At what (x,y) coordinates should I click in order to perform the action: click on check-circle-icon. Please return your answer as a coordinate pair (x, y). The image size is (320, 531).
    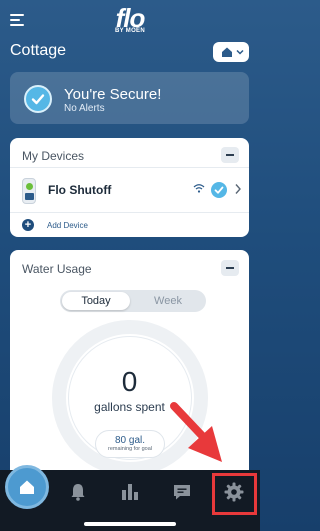
    Looking at the image, I should click on (38, 99).